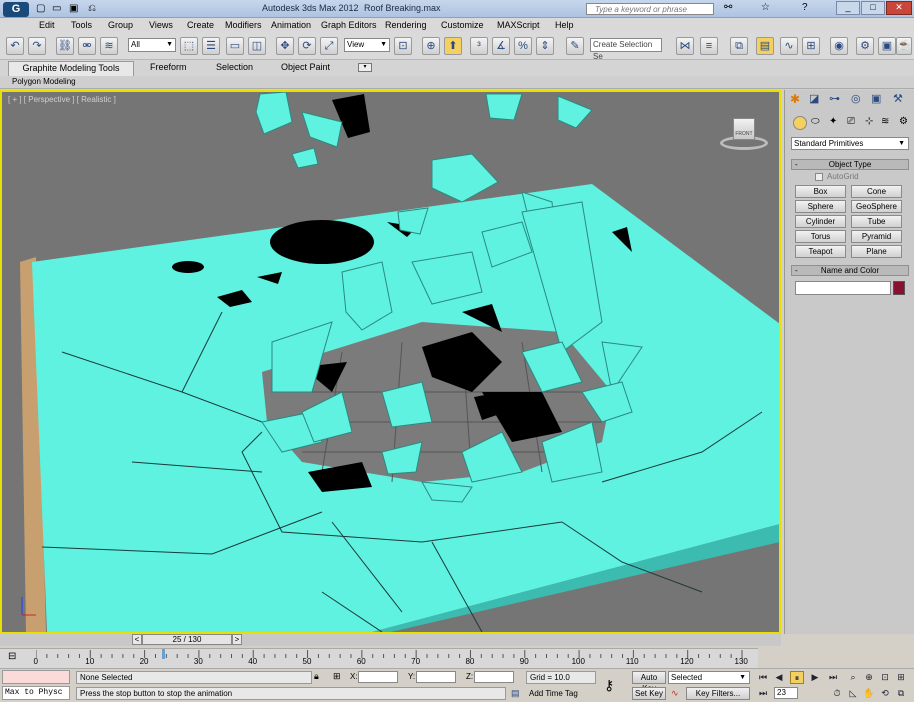  What do you see at coordinates (869, 693) in the screenshot?
I see `pan-icon: ✋` at bounding box center [869, 693].